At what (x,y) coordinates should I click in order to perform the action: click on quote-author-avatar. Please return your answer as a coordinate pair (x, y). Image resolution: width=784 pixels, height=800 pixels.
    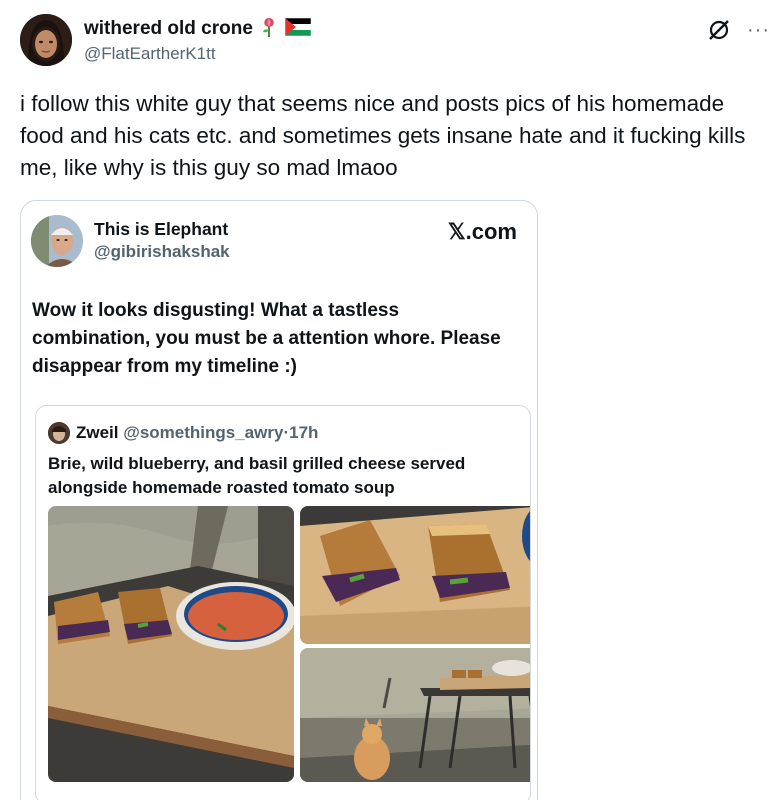
    Looking at the image, I should click on (59, 433).